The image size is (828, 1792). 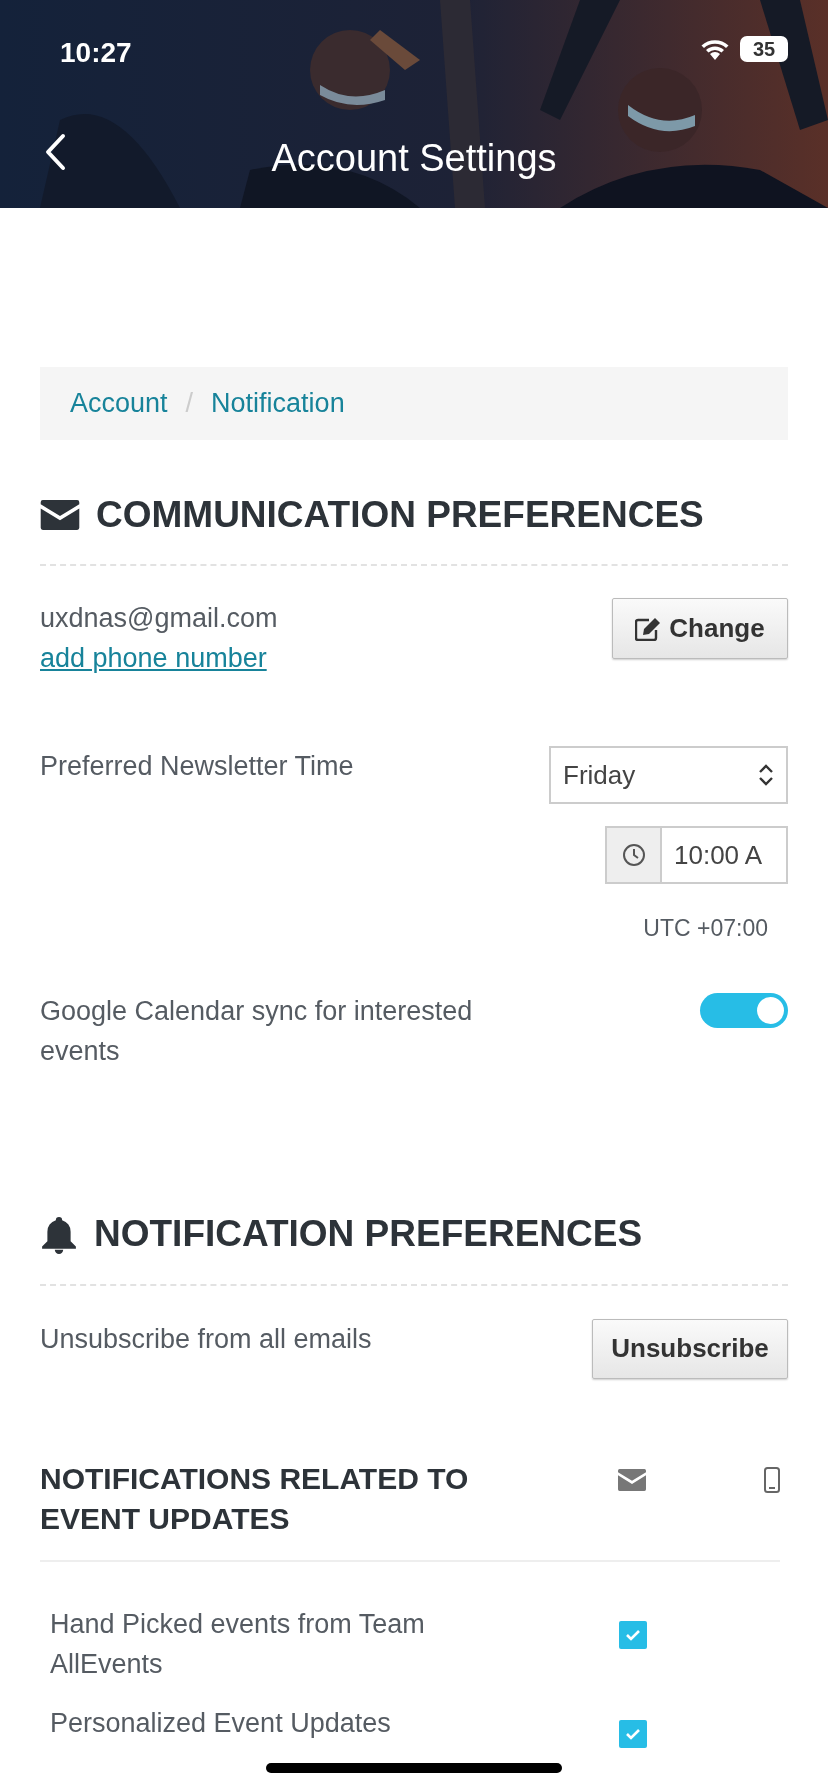 I want to click on group-heading: NOTIFICATIONS RELATED TO EVENT UPDATES, so click(x=255, y=1498).